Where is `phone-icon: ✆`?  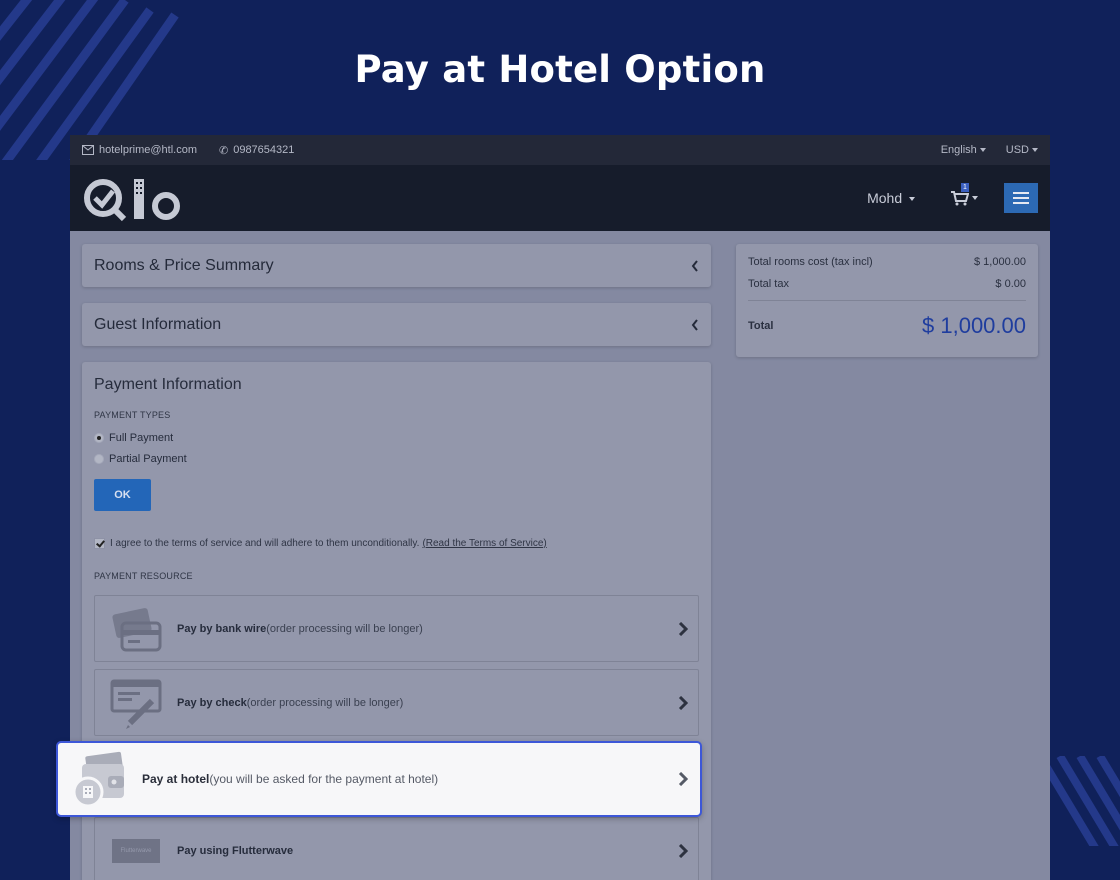 phone-icon: ✆ is located at coordinates (223, 150).